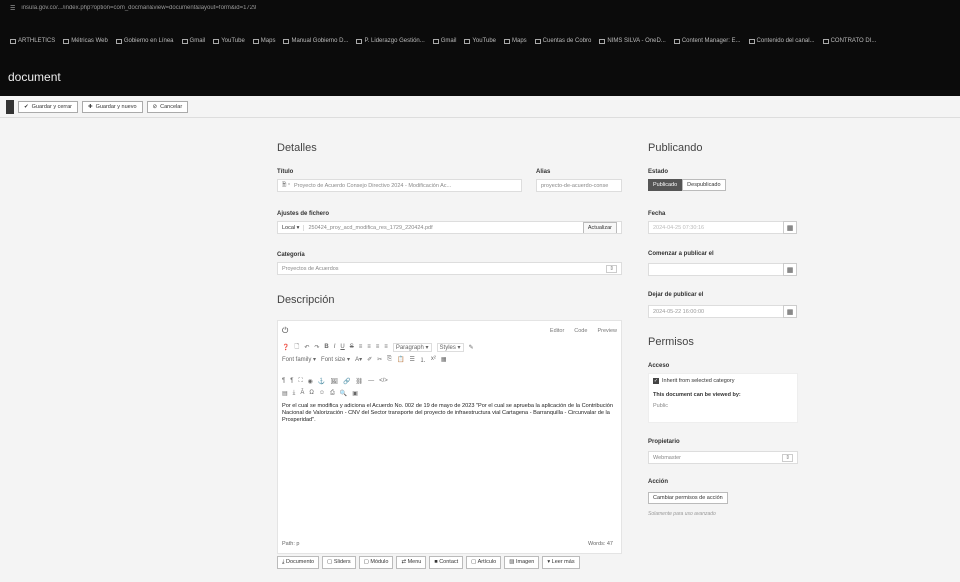 Image resolution: width=960 pixels, height=582 pixels. Describe the element at coordinates (433, 359) in the screenshot. I see `superscript-icon: x²` at that location.